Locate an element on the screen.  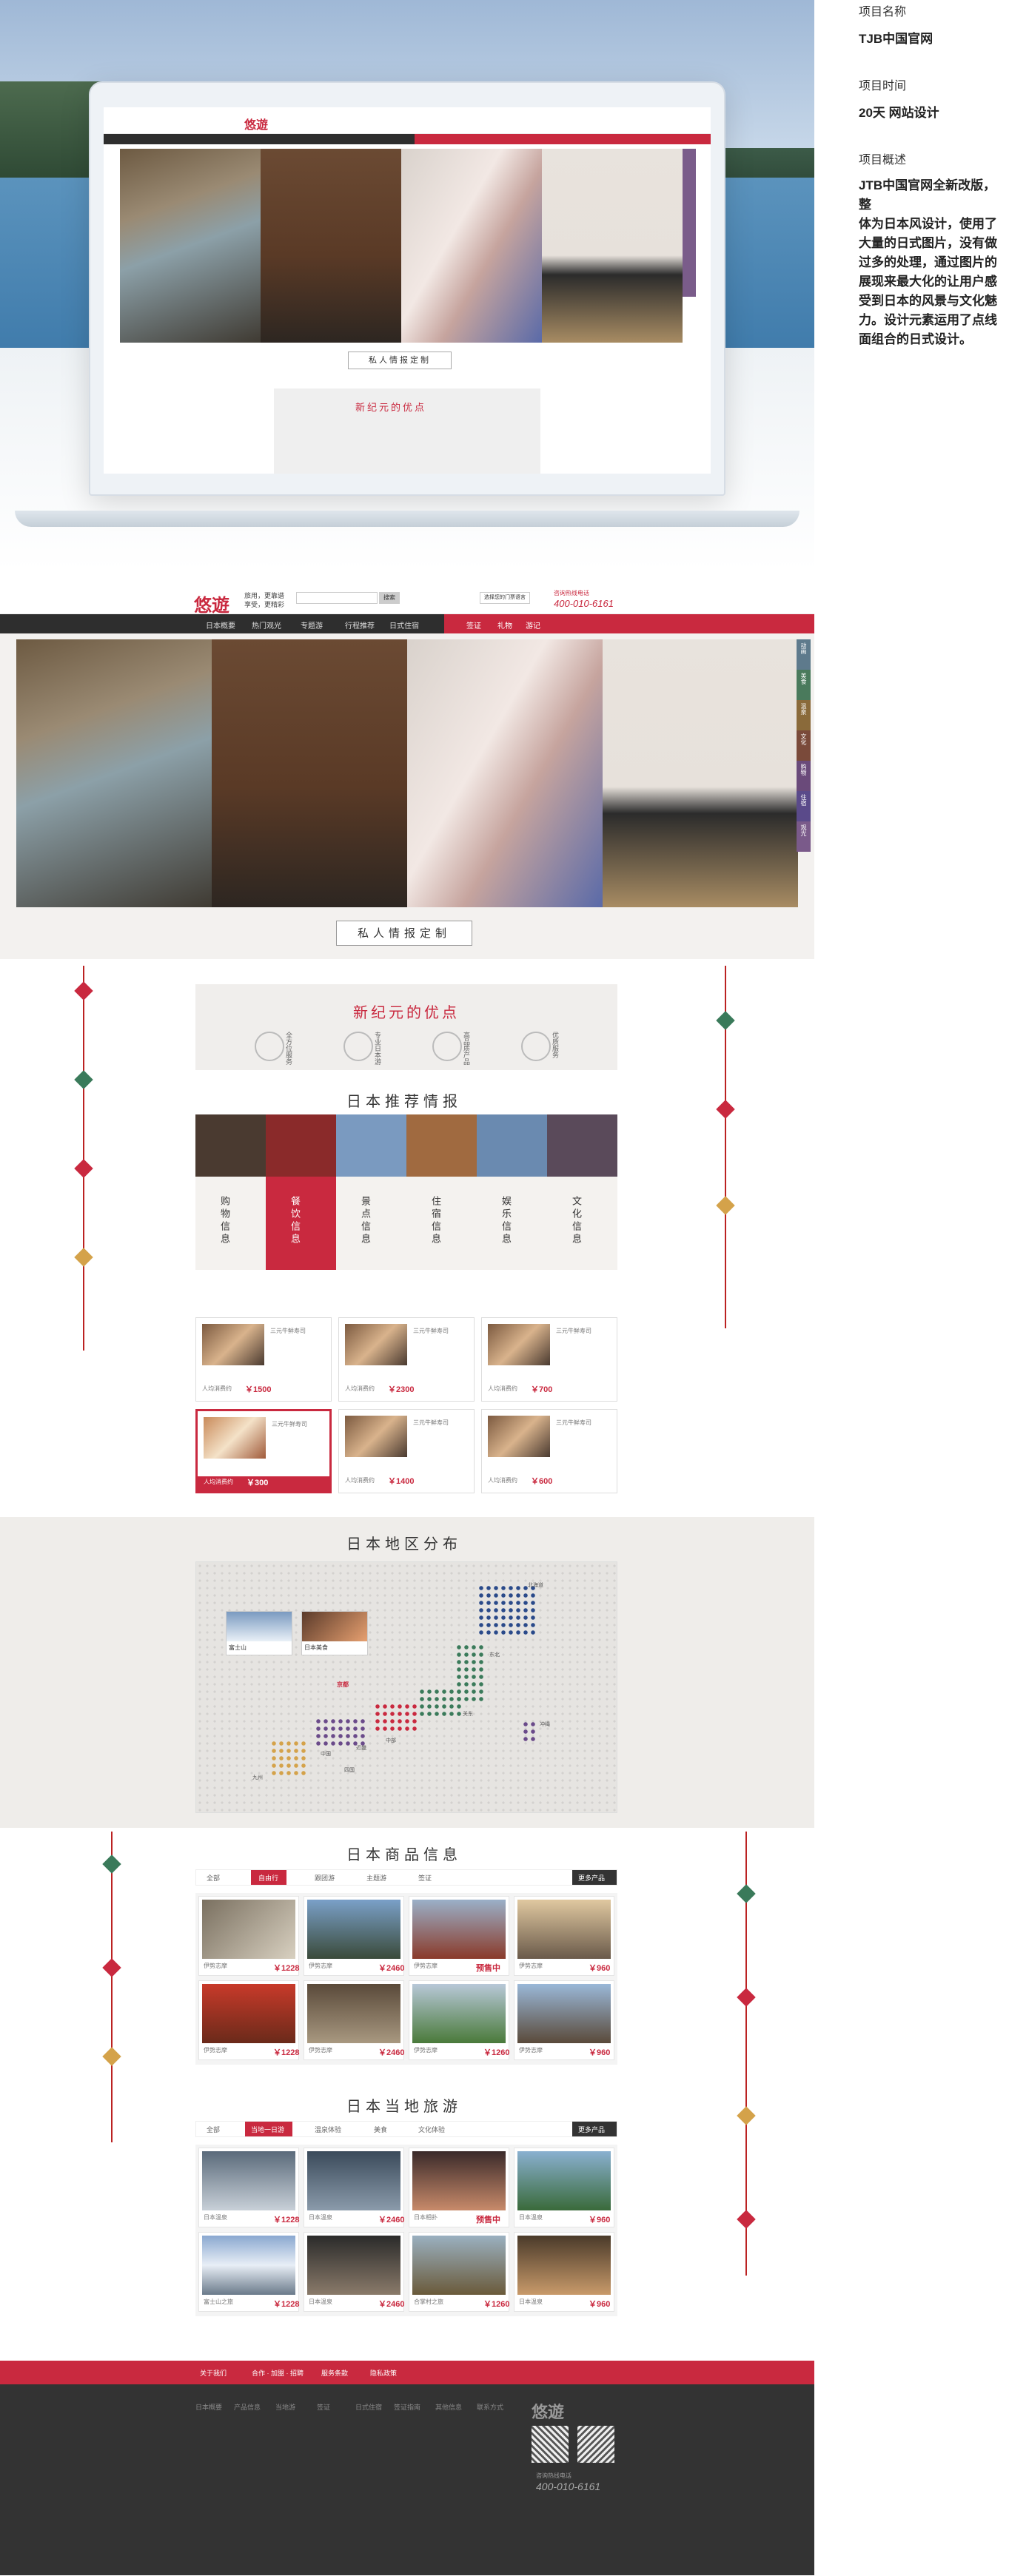
tab: 主题游 is located at coordinates (376, 1878).